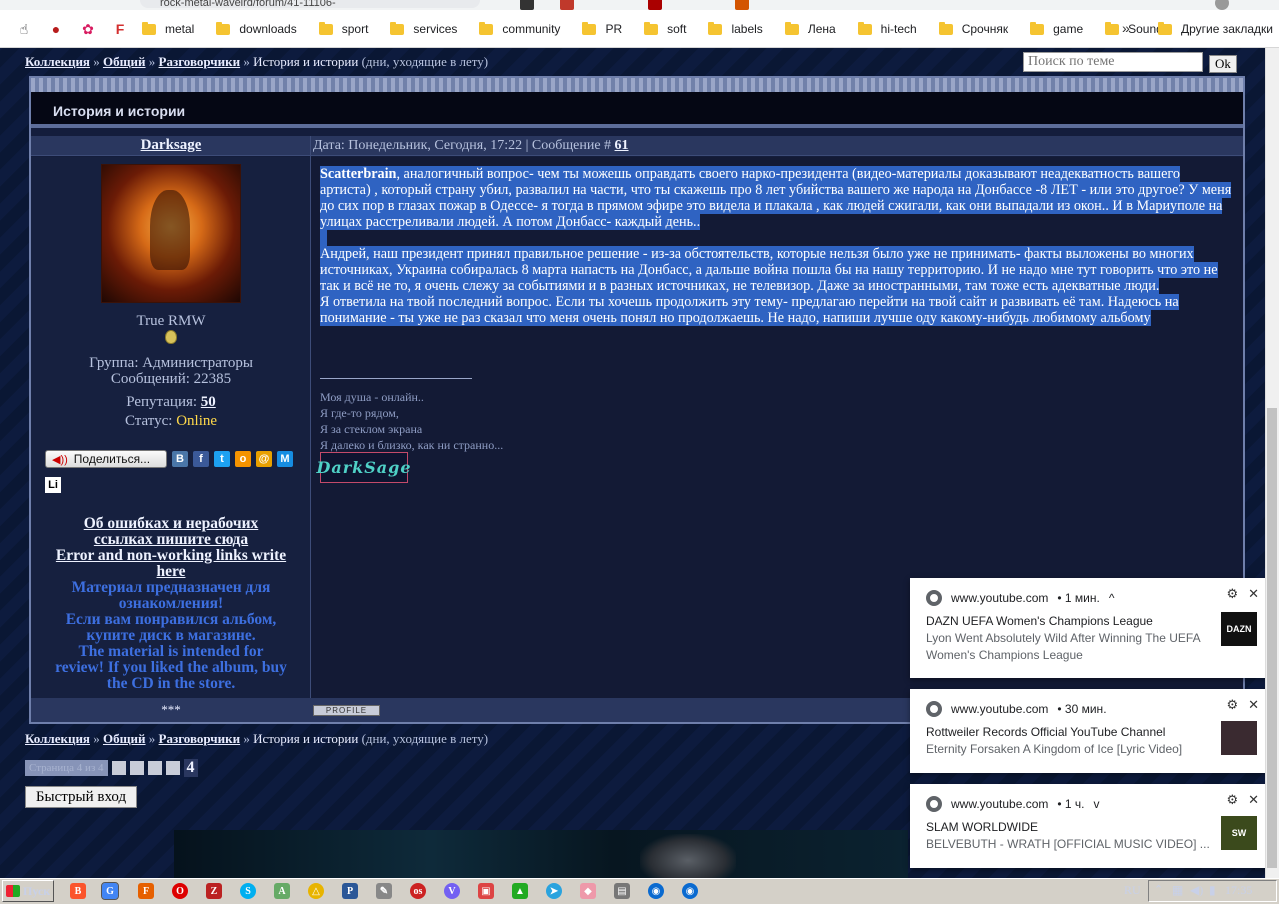 The image size is (1279, 904). What do you see at coordinates (28, 891) in the screenshot?
I see `start-button: Пуск` at bounding box center [28, 891].